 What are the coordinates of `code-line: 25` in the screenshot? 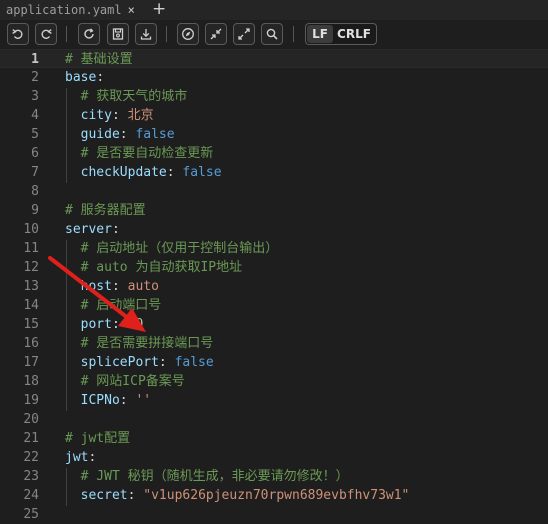 It's located at (274, 514).